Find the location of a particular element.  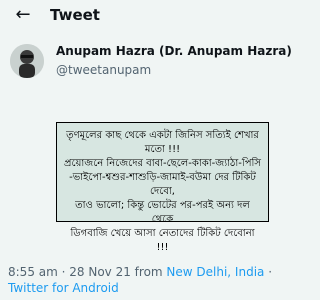

author-display-name: Anupam Hazra (Dr. Anupam Hazra) is located at coordinates (174, 51).